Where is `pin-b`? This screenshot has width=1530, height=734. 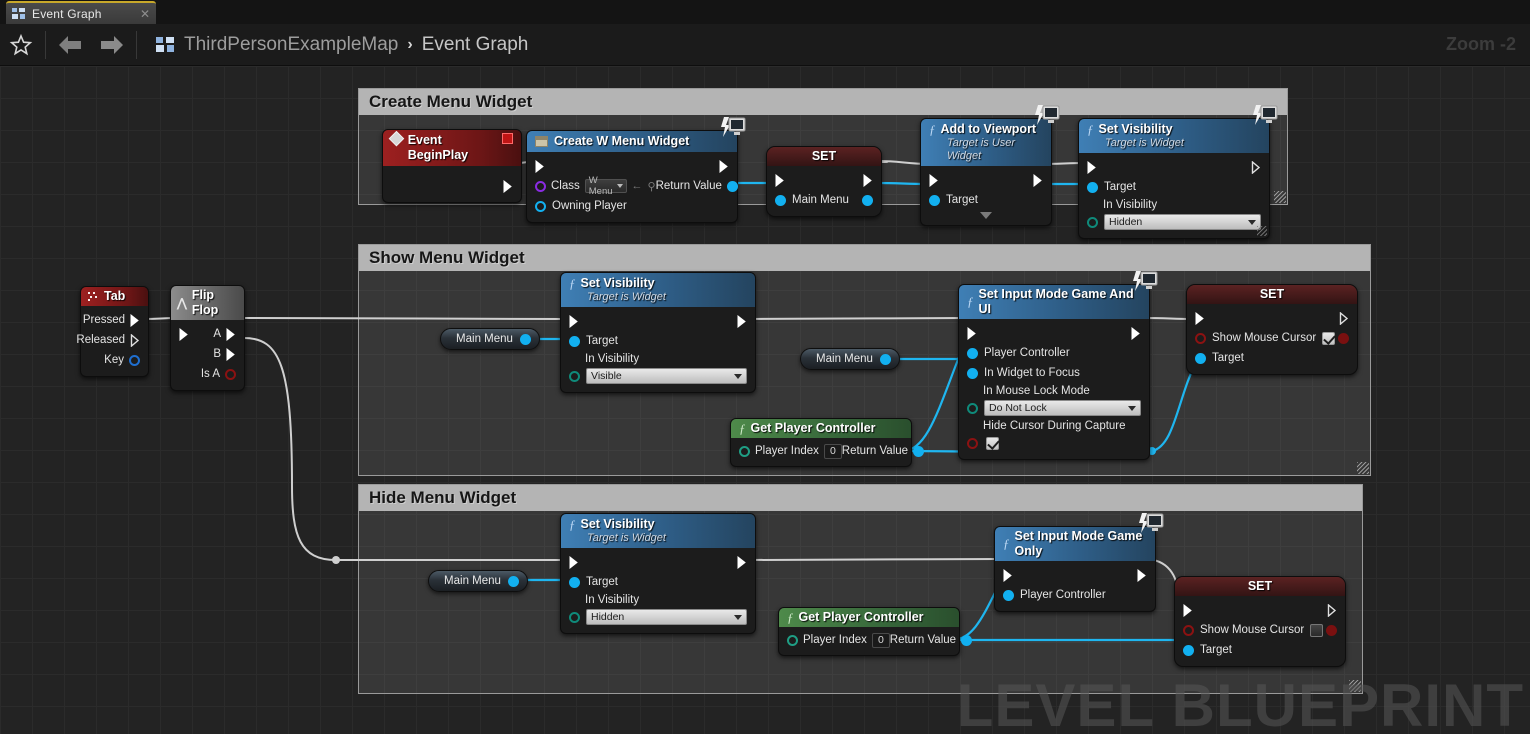 pin-b is located at coordinates (231, 354).